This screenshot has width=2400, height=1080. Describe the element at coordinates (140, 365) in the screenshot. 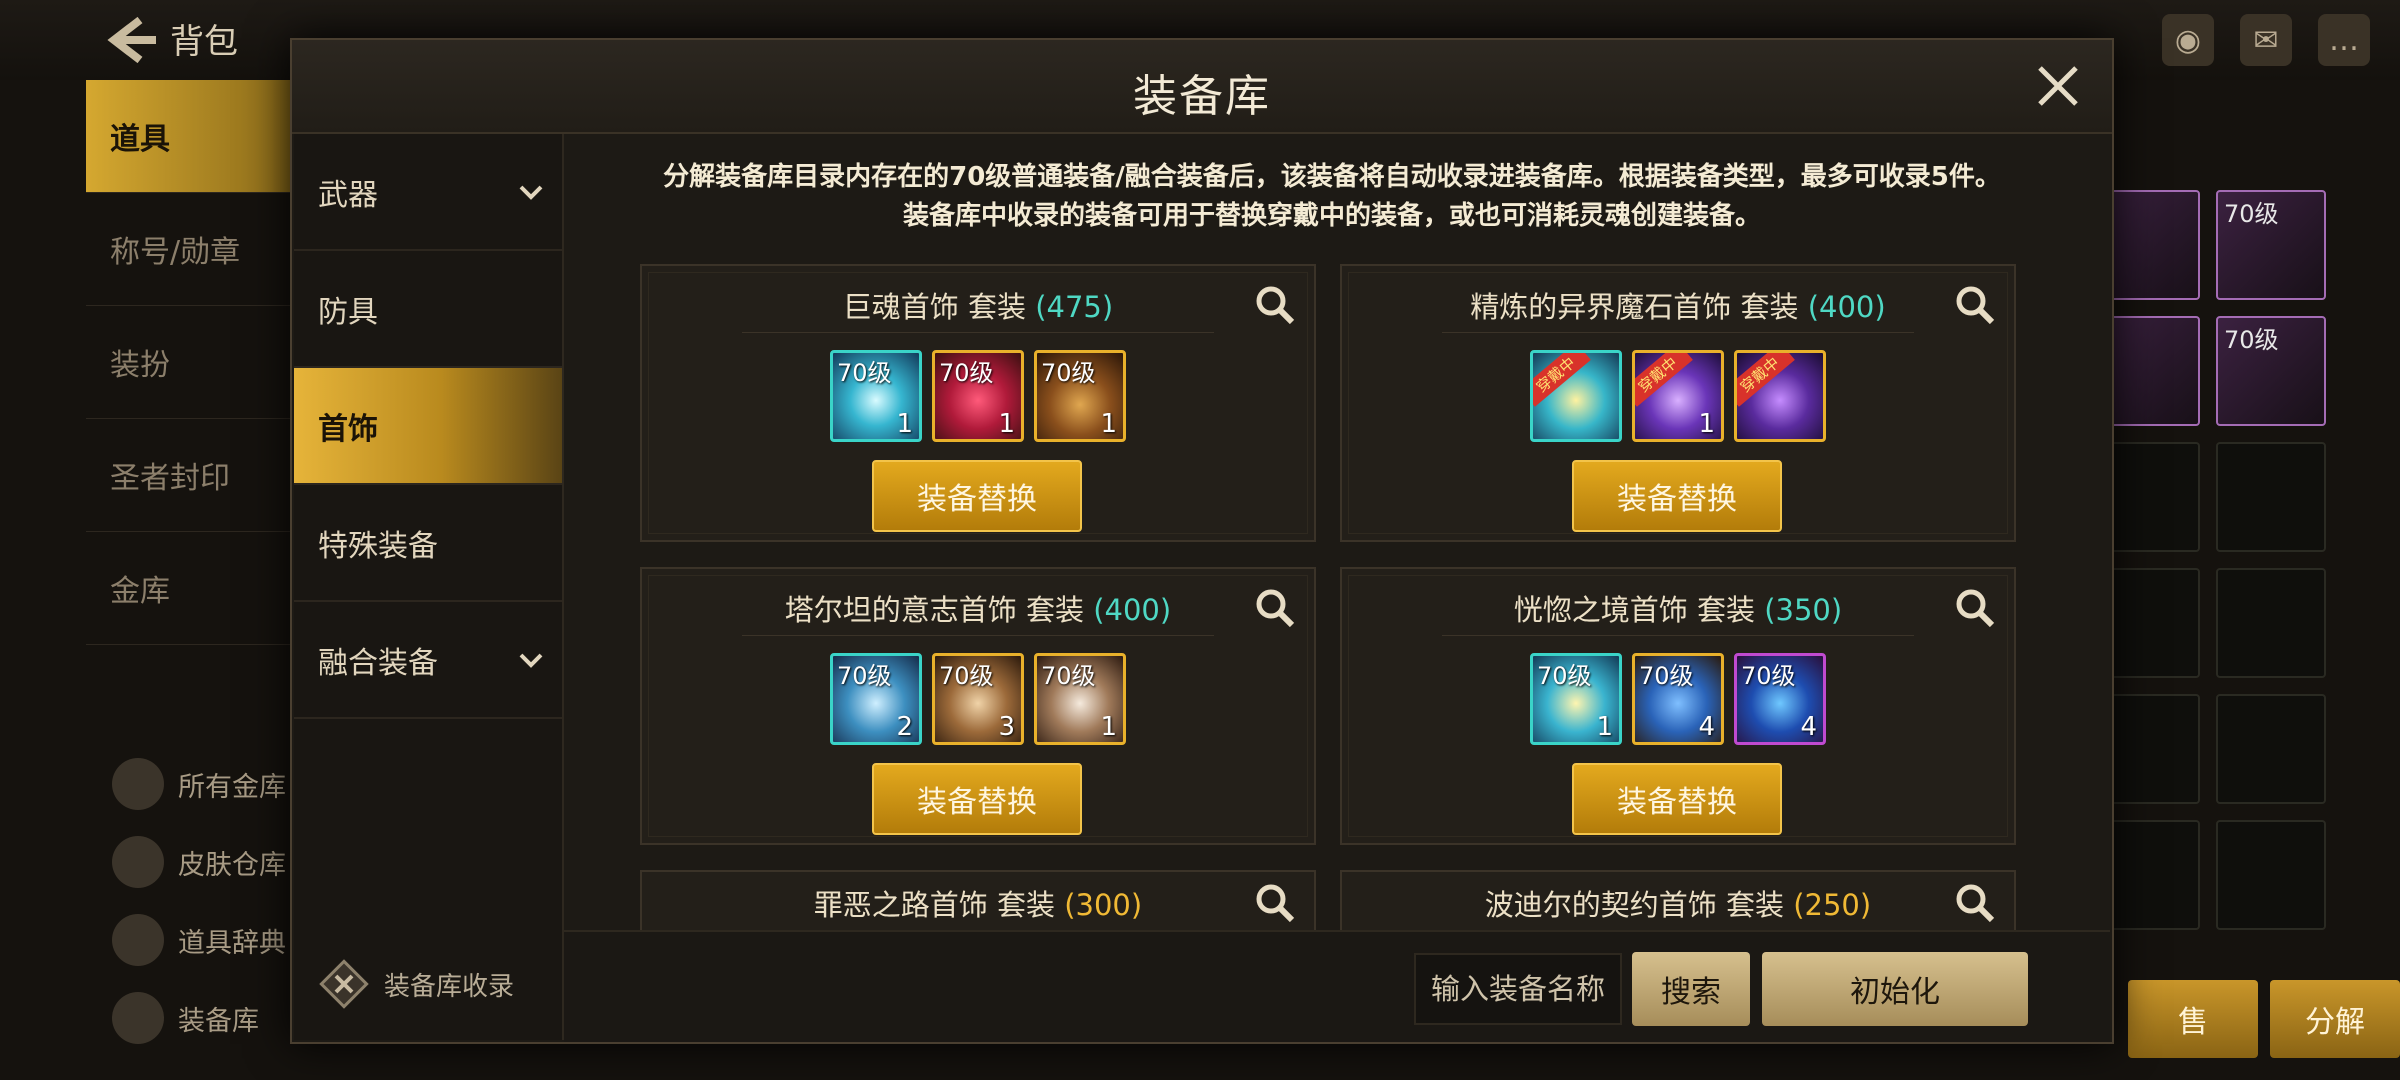

I see `sidebar-item-label: 装扮` at that location.